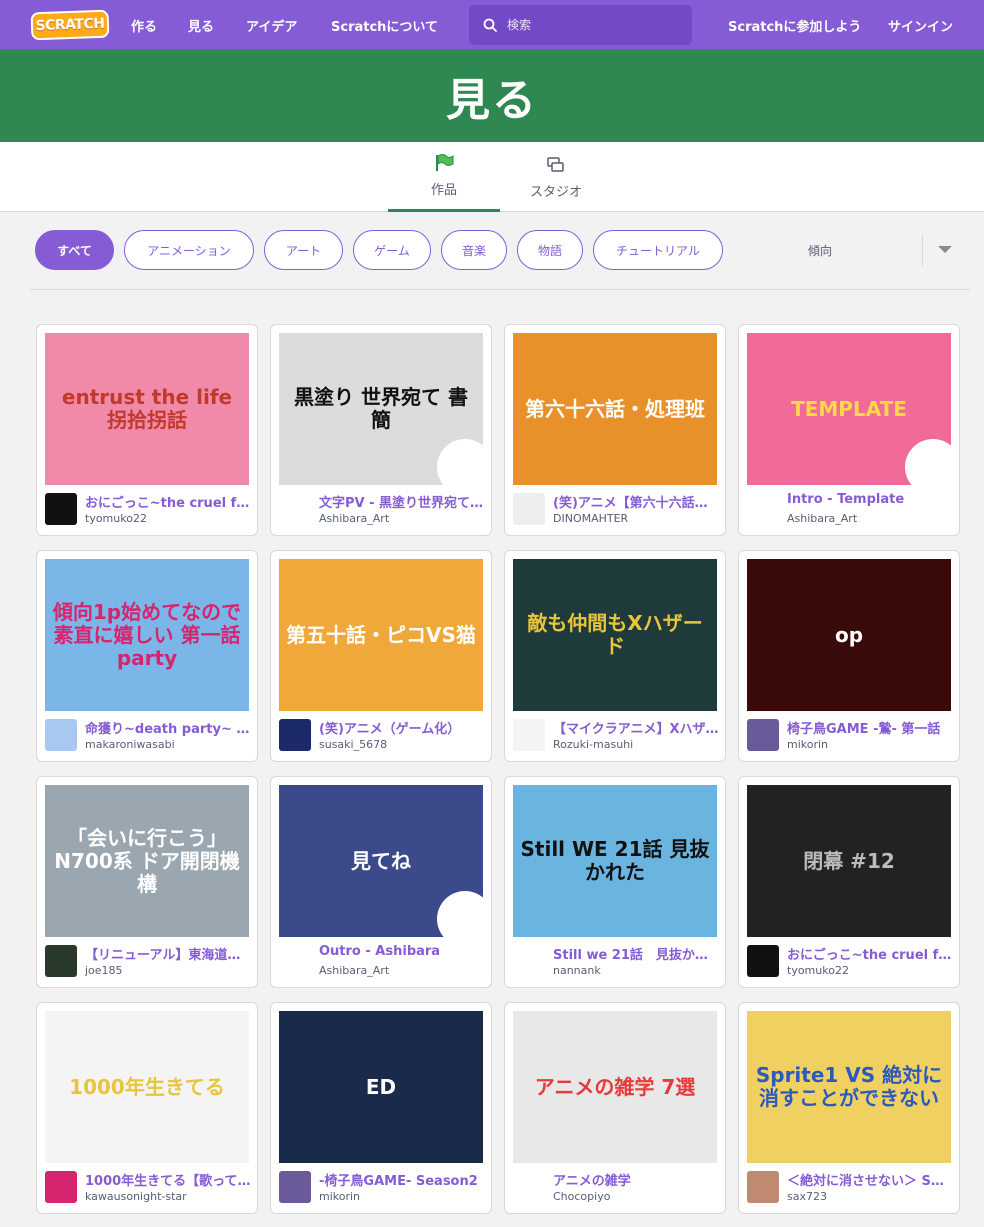 The height and width of the screenshot is (1227, 984). What do you see at coordinates (636, 1196) in the screenshot?
I see `project-author: Chocopiyo` at bounding box center [636, 1196].